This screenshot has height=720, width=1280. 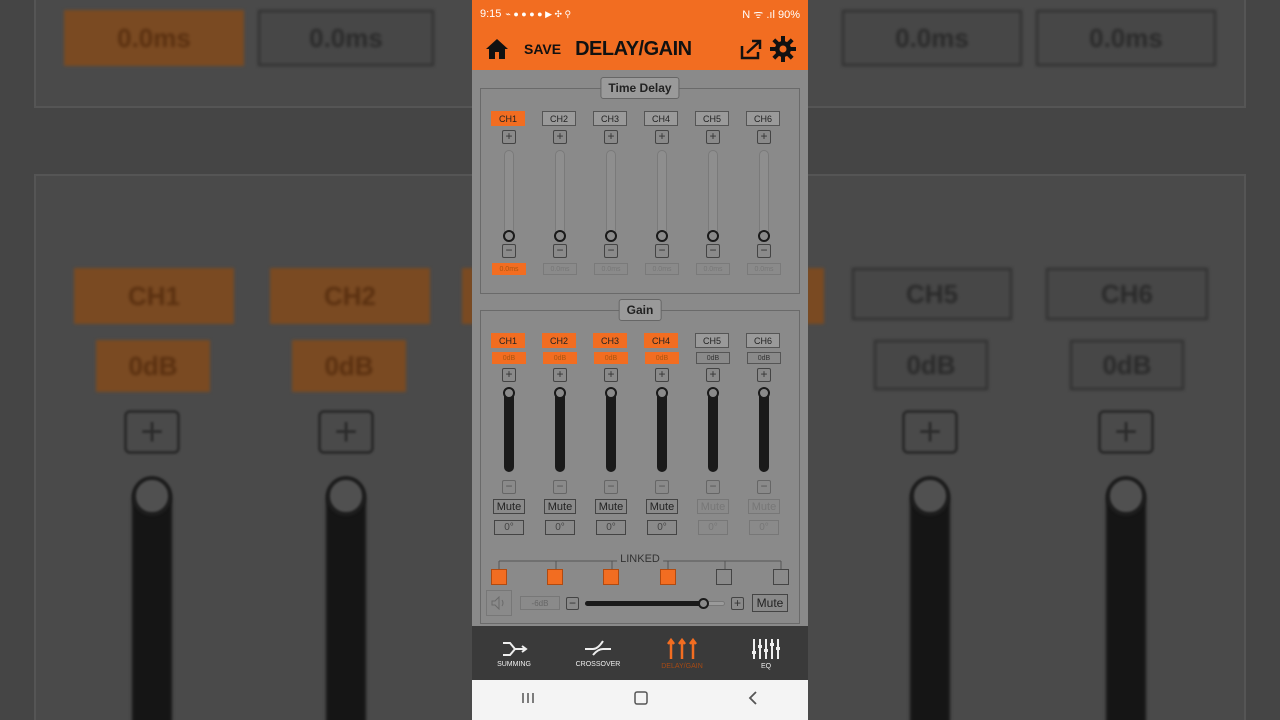 What do you see at coordinates (499, 577) in the screenshot?
I see `link-checkbox-ch1` at bounding box center [499, 577].